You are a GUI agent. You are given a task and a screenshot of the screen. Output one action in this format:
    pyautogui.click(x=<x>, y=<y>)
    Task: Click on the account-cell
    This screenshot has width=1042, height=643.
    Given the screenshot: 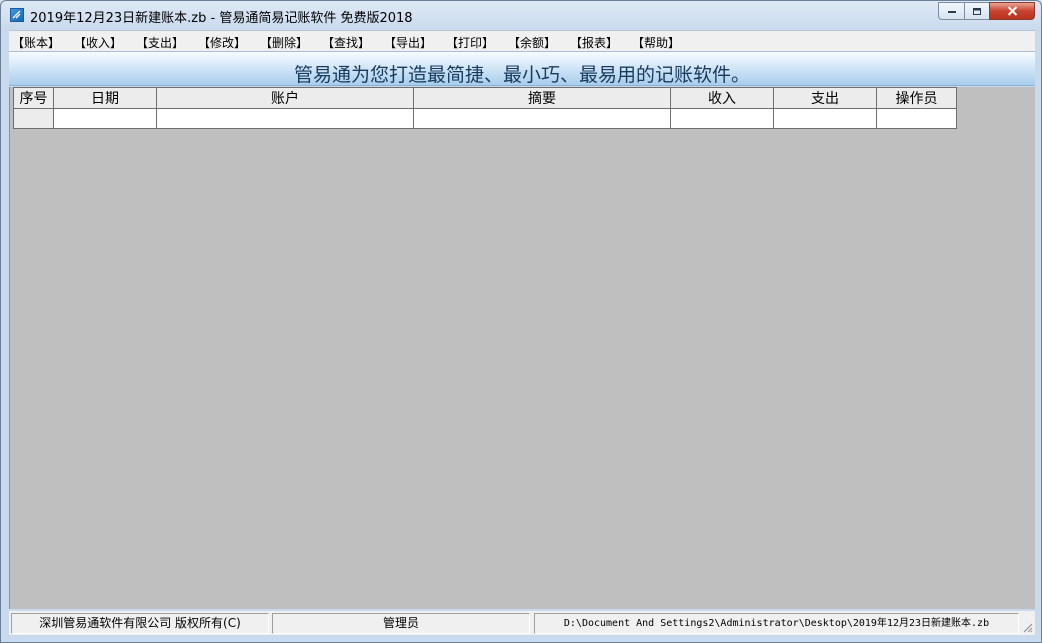 What is the action you would take?
    pyautogui.click(x=285, y=118)
    